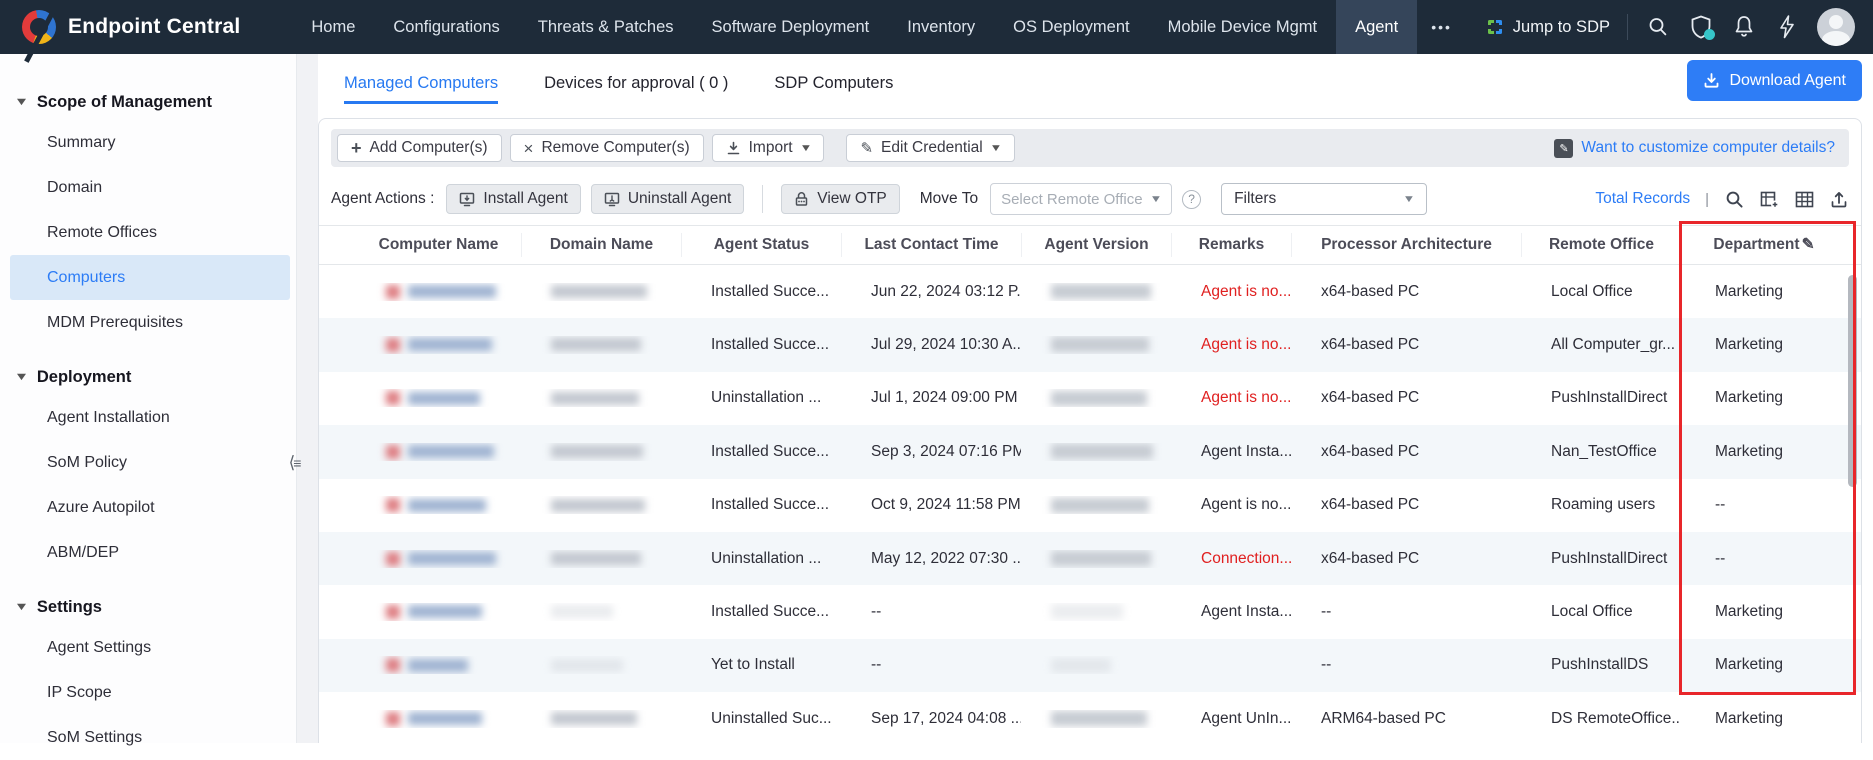  I want to click on uninstall-agent-button: Uninstall Agent, so click(667, 199).